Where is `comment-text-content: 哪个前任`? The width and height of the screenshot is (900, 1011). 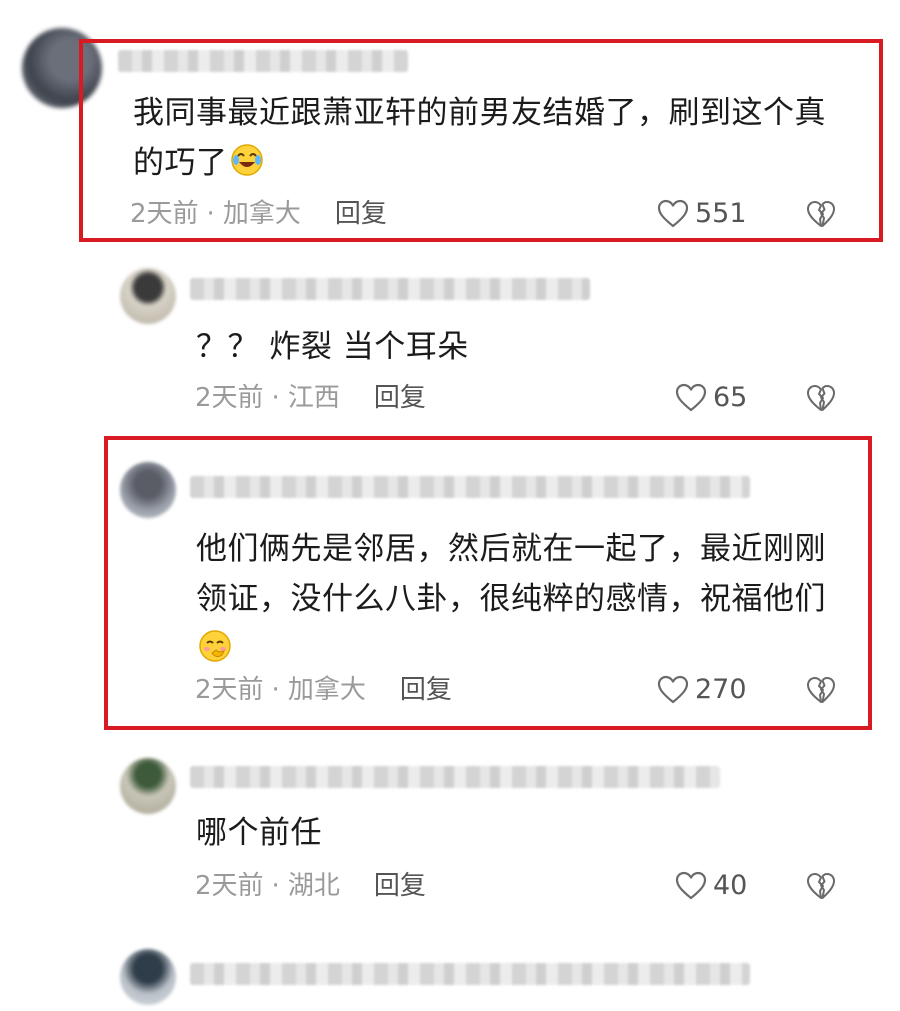 comment-text-content: 哪个前任 is located at coordinates (259, 833).